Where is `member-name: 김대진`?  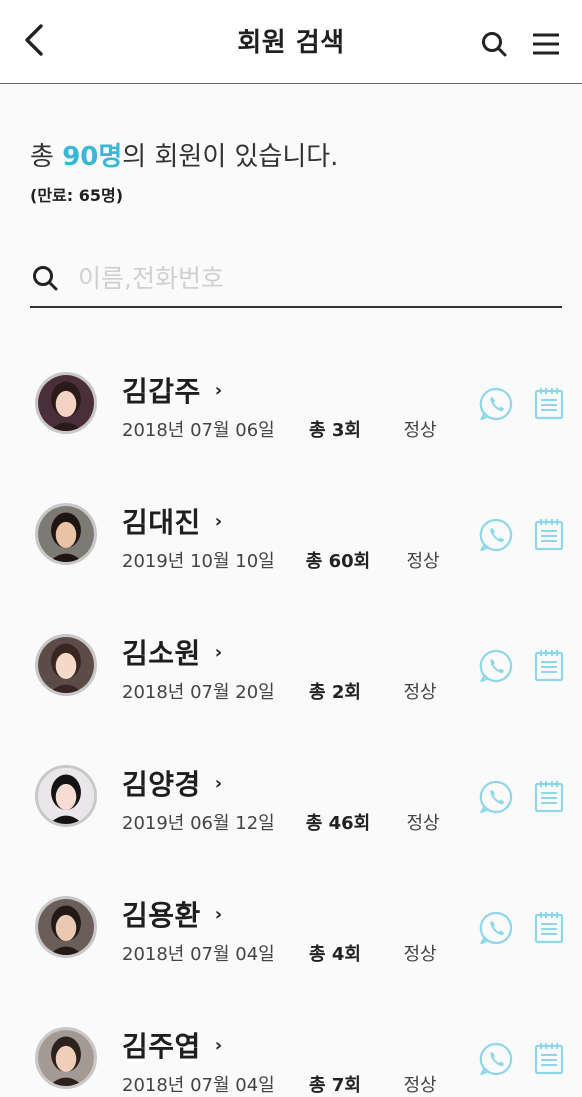
member-name: 김대진 is located at coordinates (161, 522).